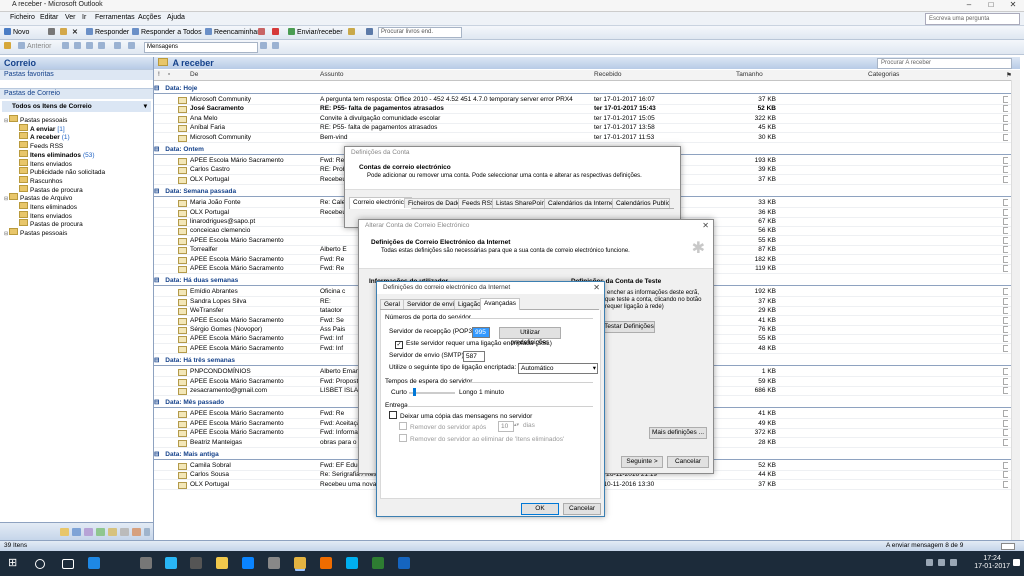 Image resolution: width=1024 pixels, height=576 pixels. What do you see at coordinates (1009, 75) in the screenshot?
I see `flag-column-icon: ⚑` at bounding box center [1009, 75].